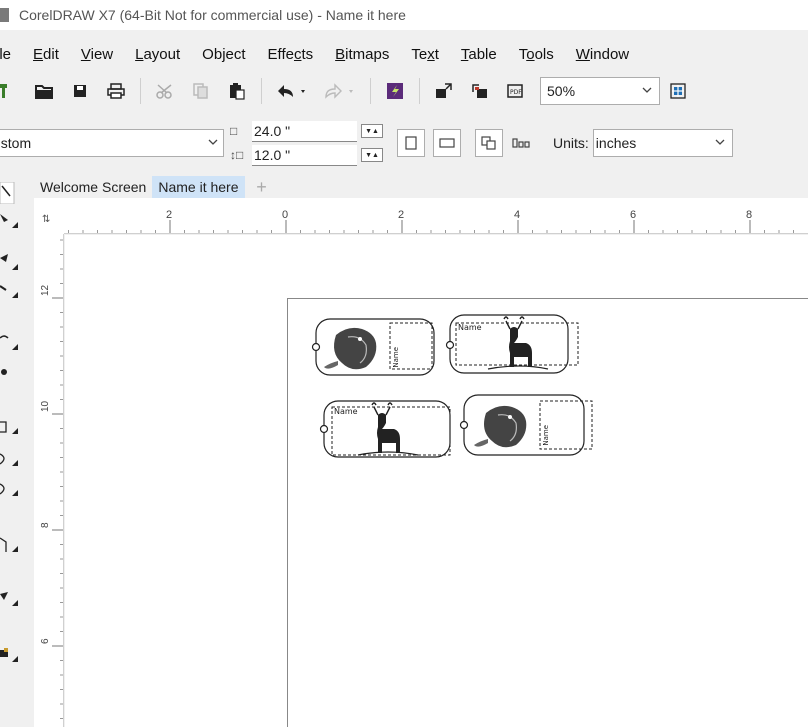  What do you see at coordinates (600, 91) in the screenshot?
I see `zoom-level-select: 50%` at bounding box center [600, 91].